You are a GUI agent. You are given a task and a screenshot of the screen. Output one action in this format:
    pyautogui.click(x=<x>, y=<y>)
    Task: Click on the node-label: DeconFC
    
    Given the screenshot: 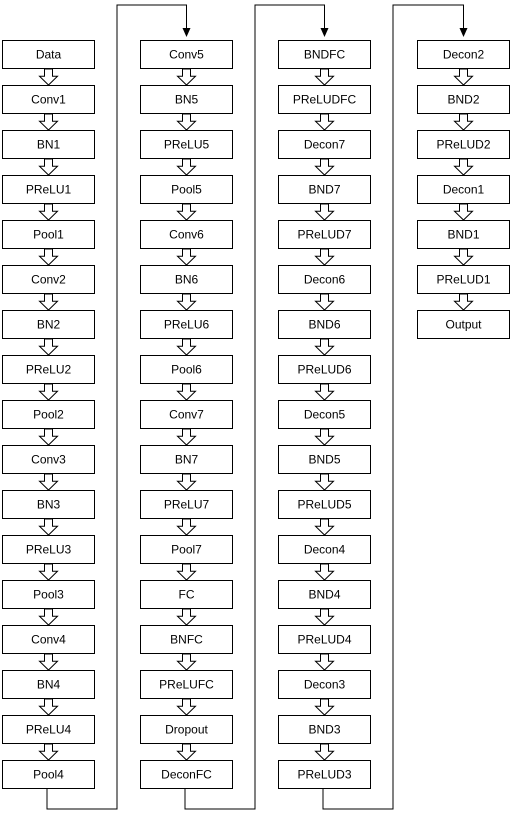 What is the action you would take?
    pyautogui.click(x=186, y=775)
    